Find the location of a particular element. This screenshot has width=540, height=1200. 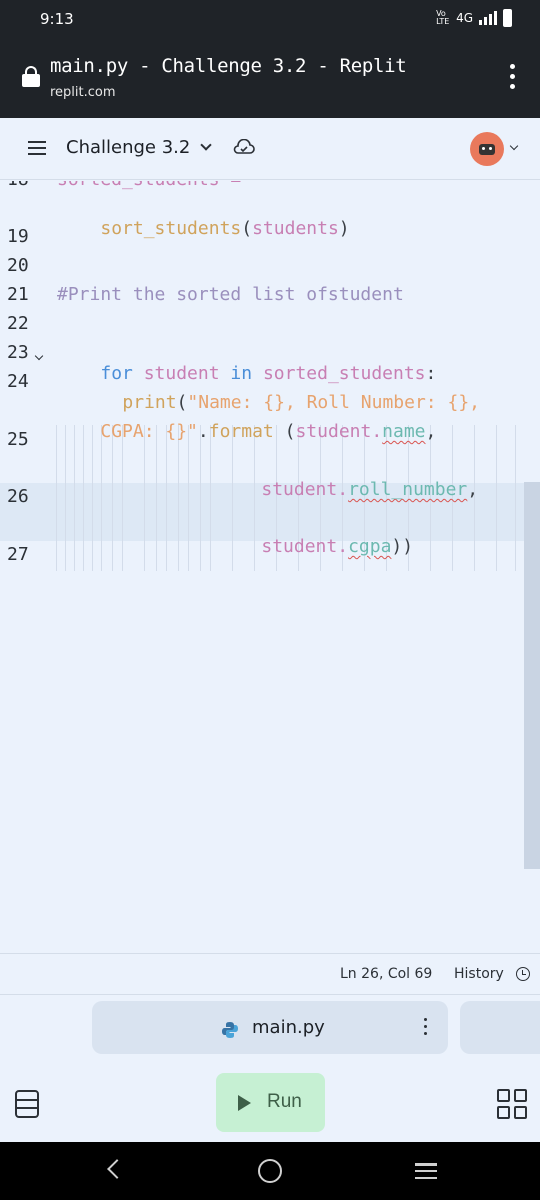

code-token: )) is located at coordinates (402, 546).